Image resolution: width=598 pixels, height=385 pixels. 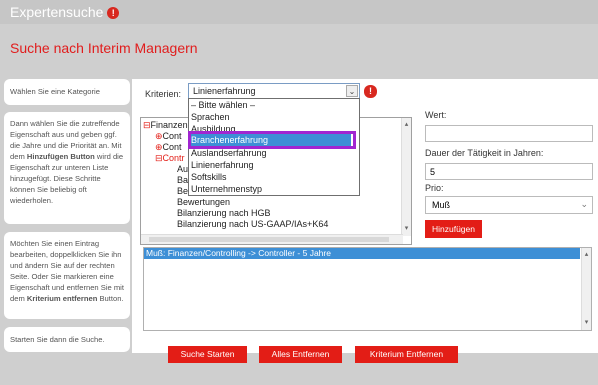 I want to click on dropdown-option: Sprachen, so click(x=210, y=117).